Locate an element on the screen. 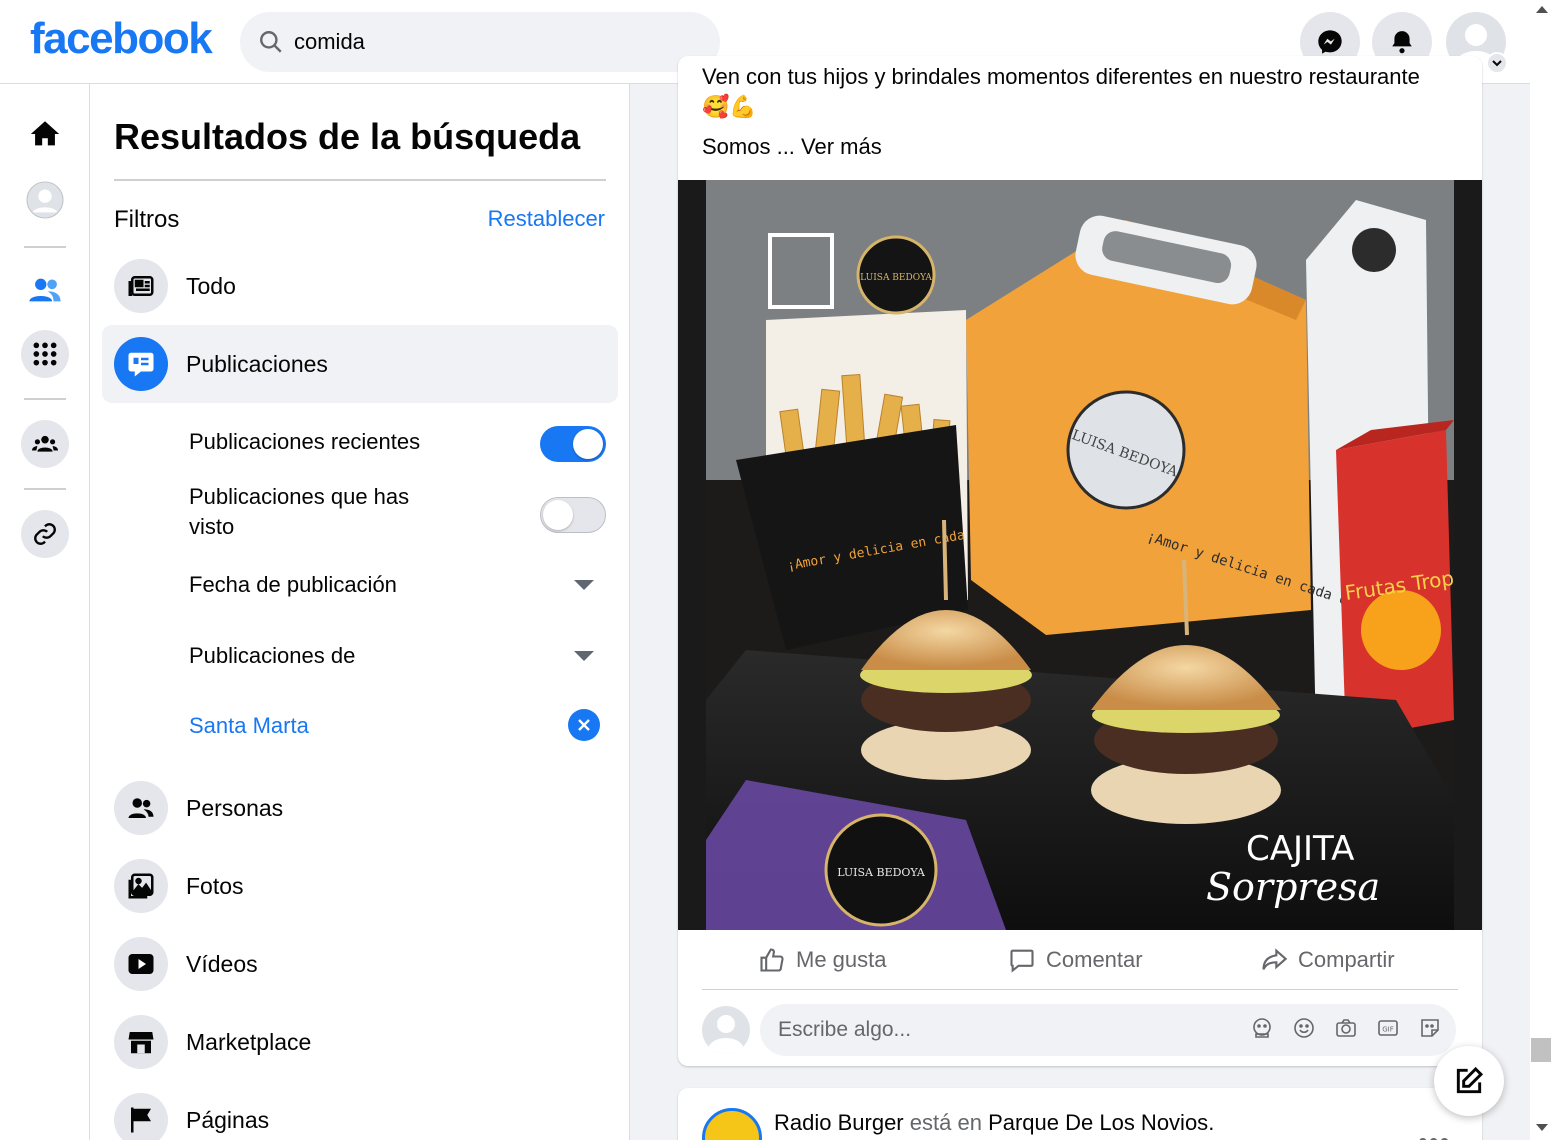  post-options-icon: ••• is located at coordinates (1434, 1133).